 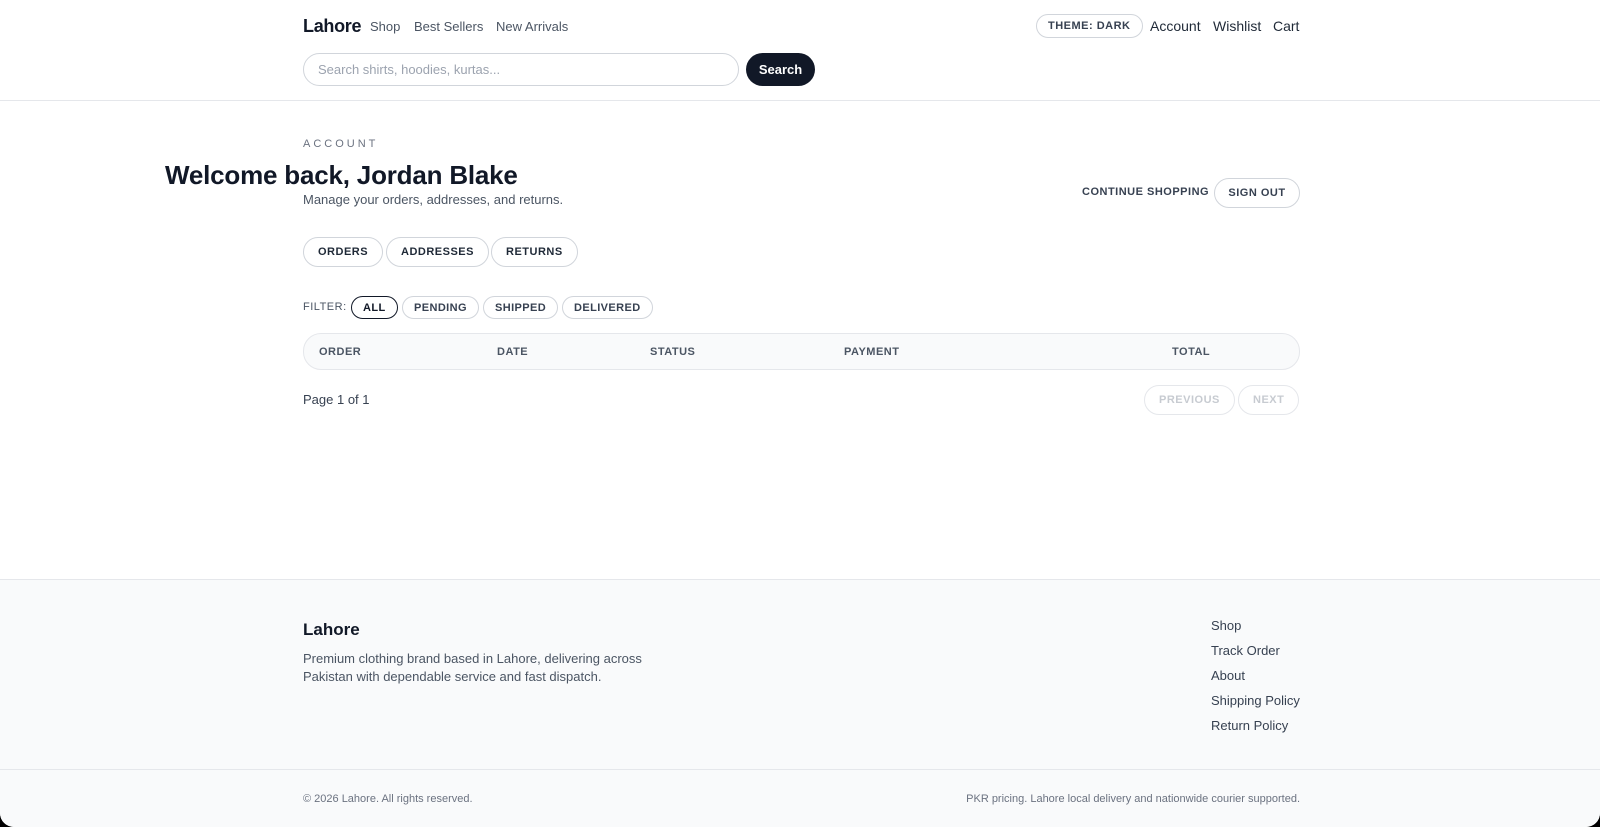 What do you see at coordinates (521, 307) in the screenshot?
I see `filter-shipped: SHIPPED` at bounding box center [521, 307].